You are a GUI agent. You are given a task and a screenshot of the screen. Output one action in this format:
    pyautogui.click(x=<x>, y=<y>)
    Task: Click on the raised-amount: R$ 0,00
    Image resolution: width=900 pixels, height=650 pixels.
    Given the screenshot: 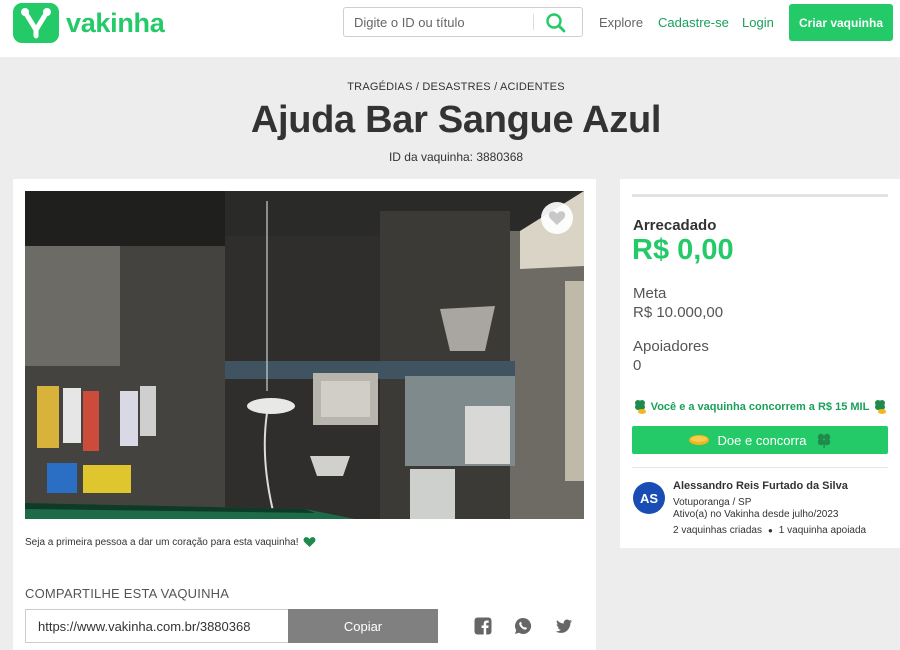 What is the action you would take?
    pyautogui.click(x=683, y=250)
    